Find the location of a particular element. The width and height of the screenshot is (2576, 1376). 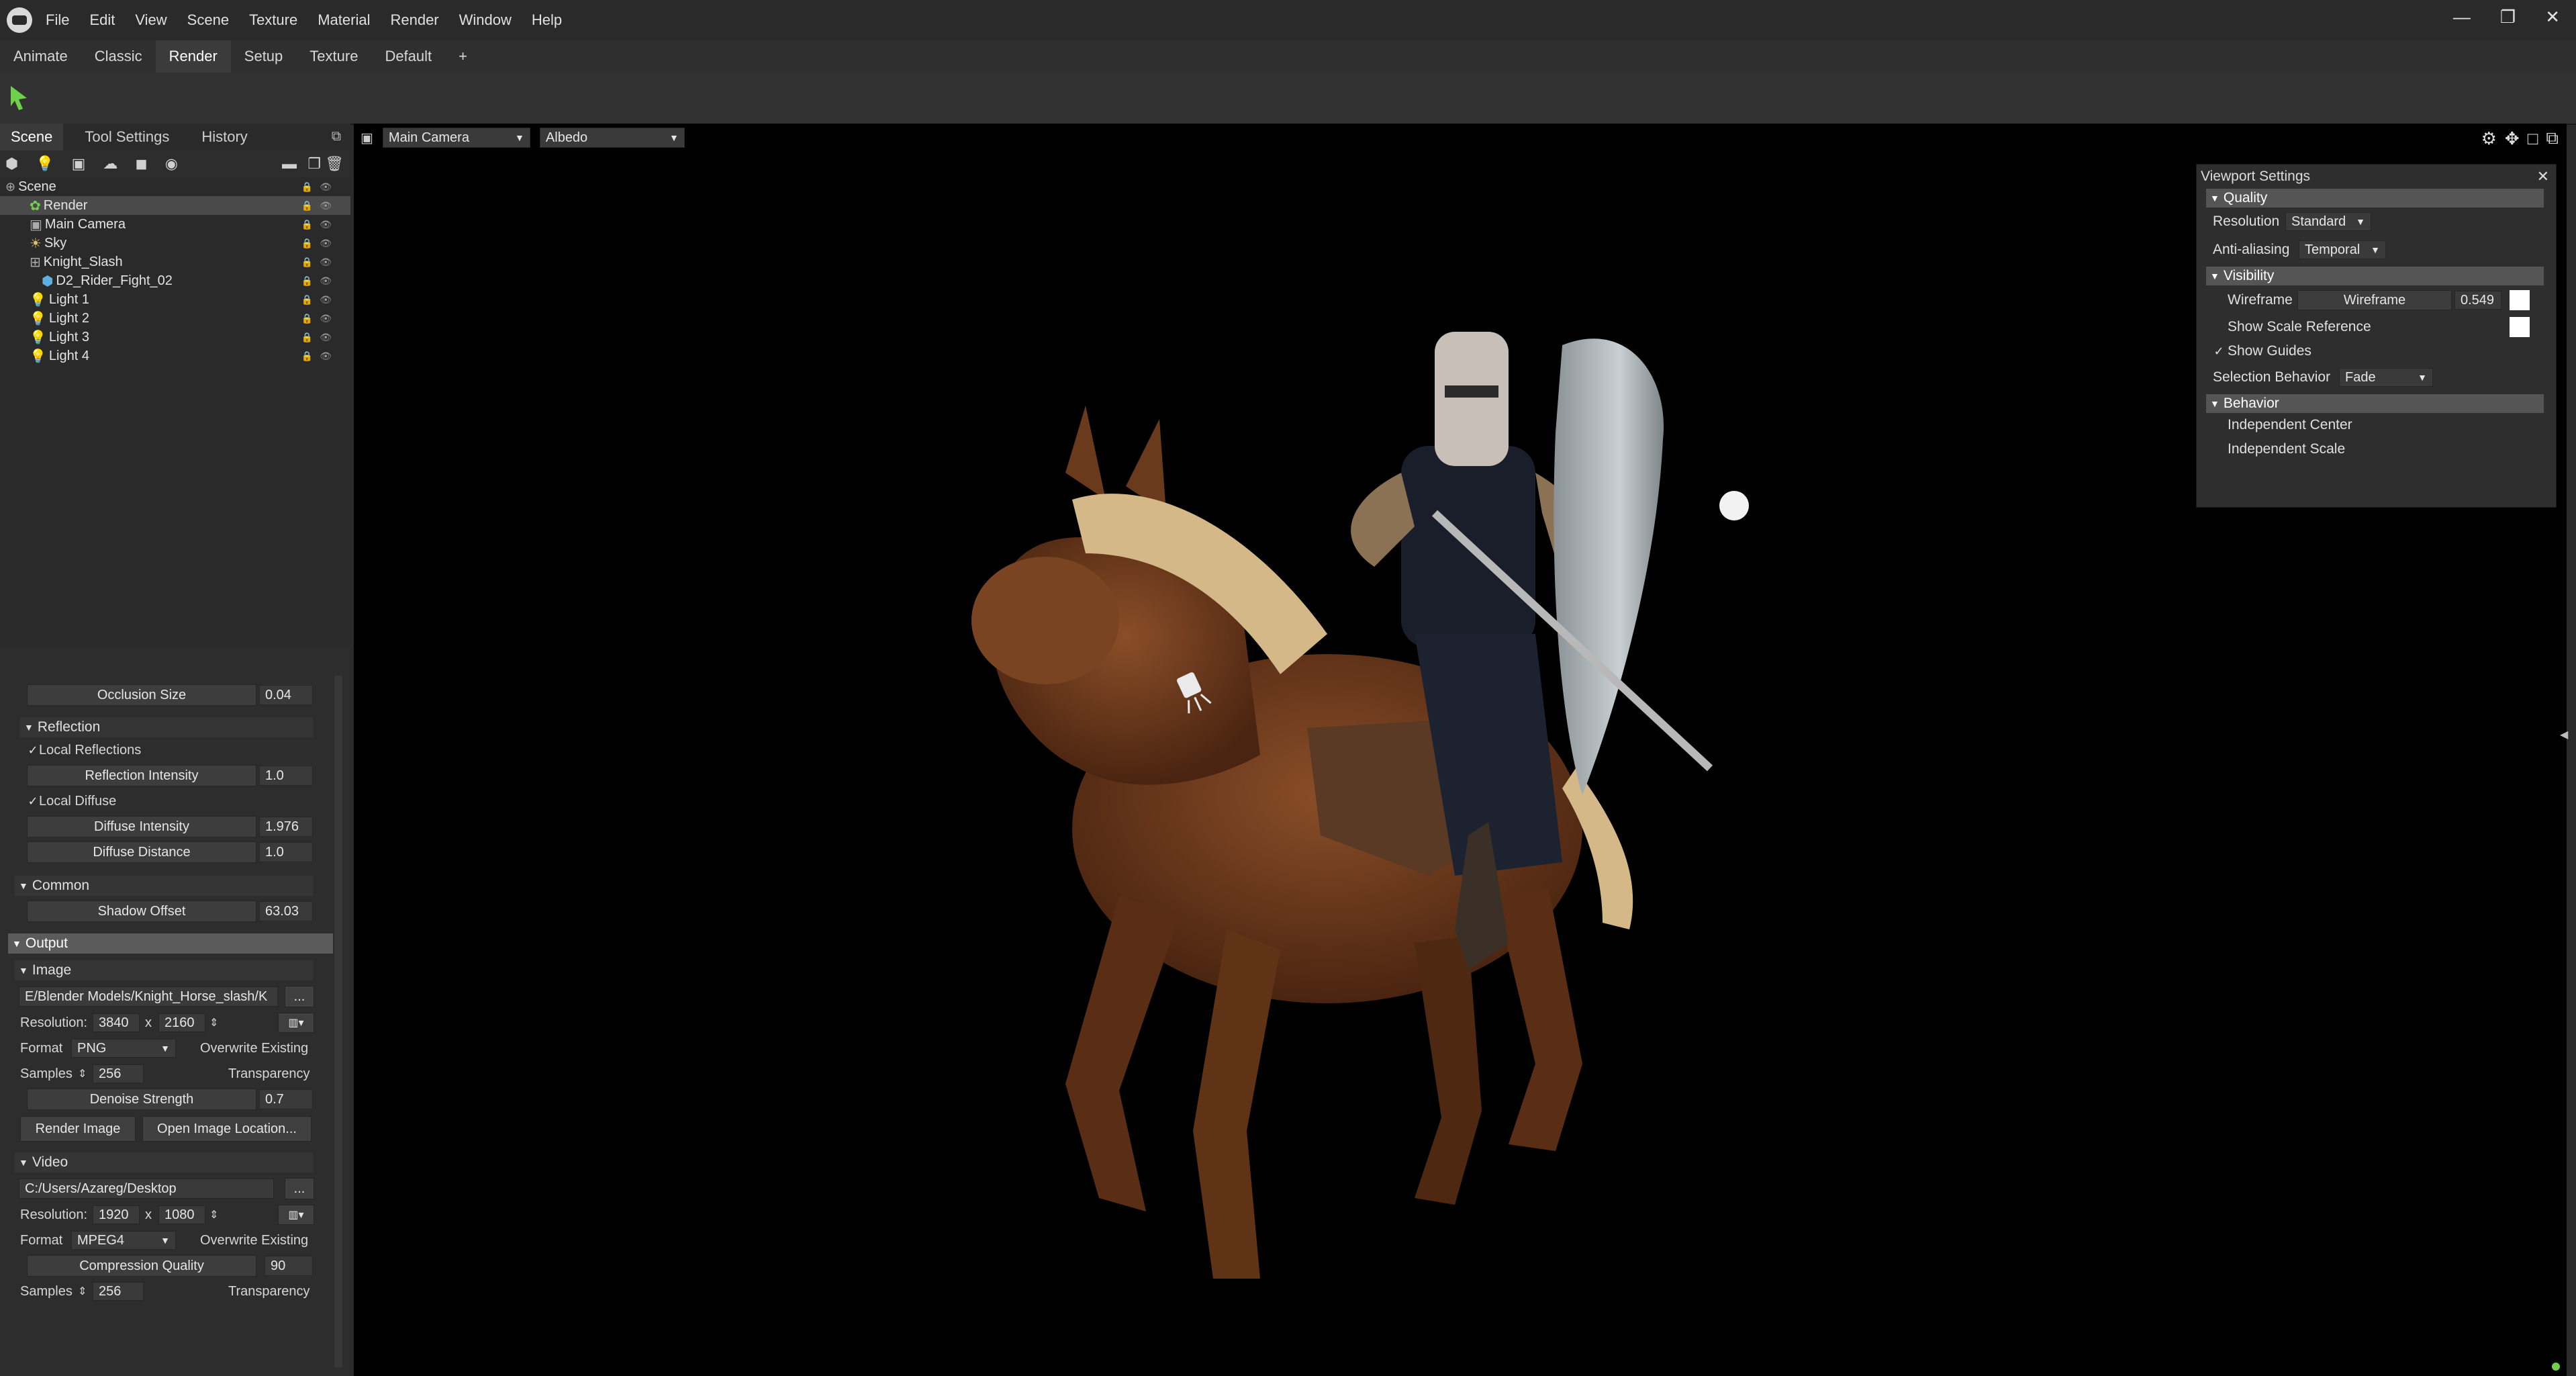

menu-texture: Texture is located at coordinates (273, 20).